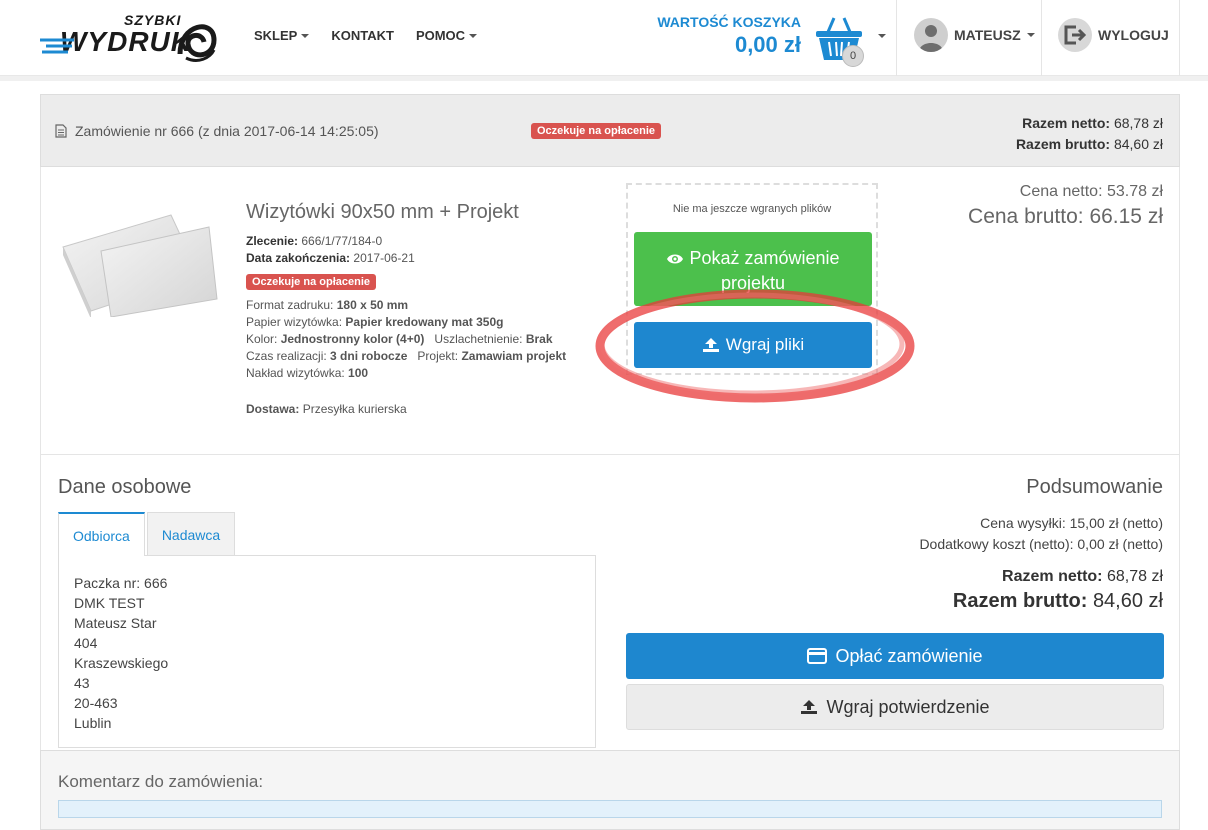 The width and height of the screenshot is (1208, 830). What do you see at coordinates (61, 131) in the screenshot?
I see `document-icon` at bounding box center [61, 131].